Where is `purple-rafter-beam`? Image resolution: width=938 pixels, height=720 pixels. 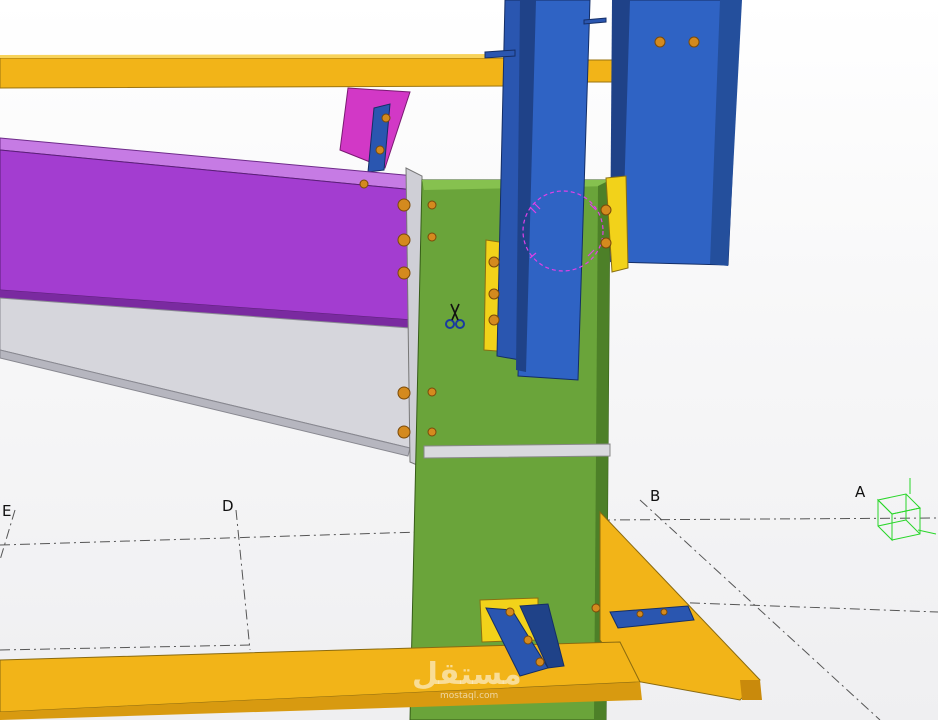 purple-rafter-beam is located at coordinates (208, 232).